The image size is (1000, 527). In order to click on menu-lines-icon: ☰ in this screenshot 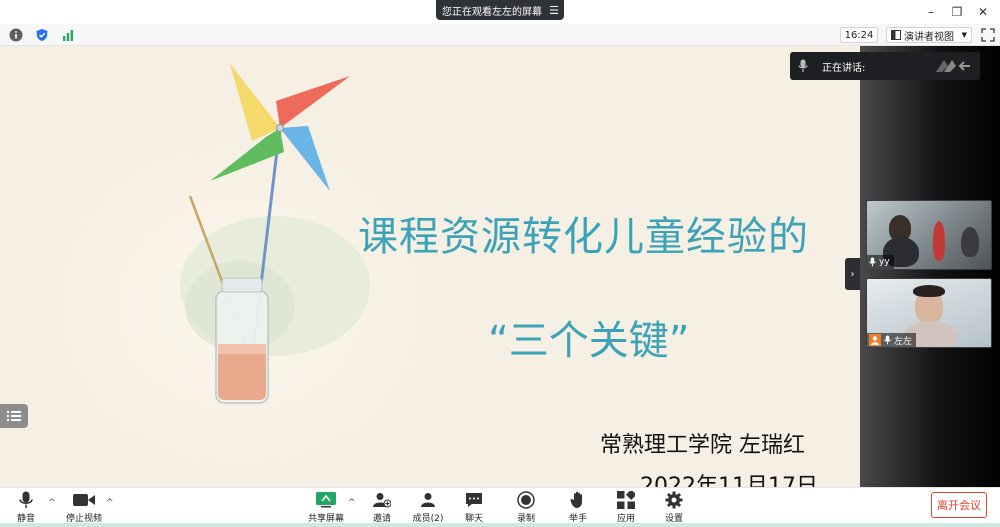, I will do `click(554, 10)`.